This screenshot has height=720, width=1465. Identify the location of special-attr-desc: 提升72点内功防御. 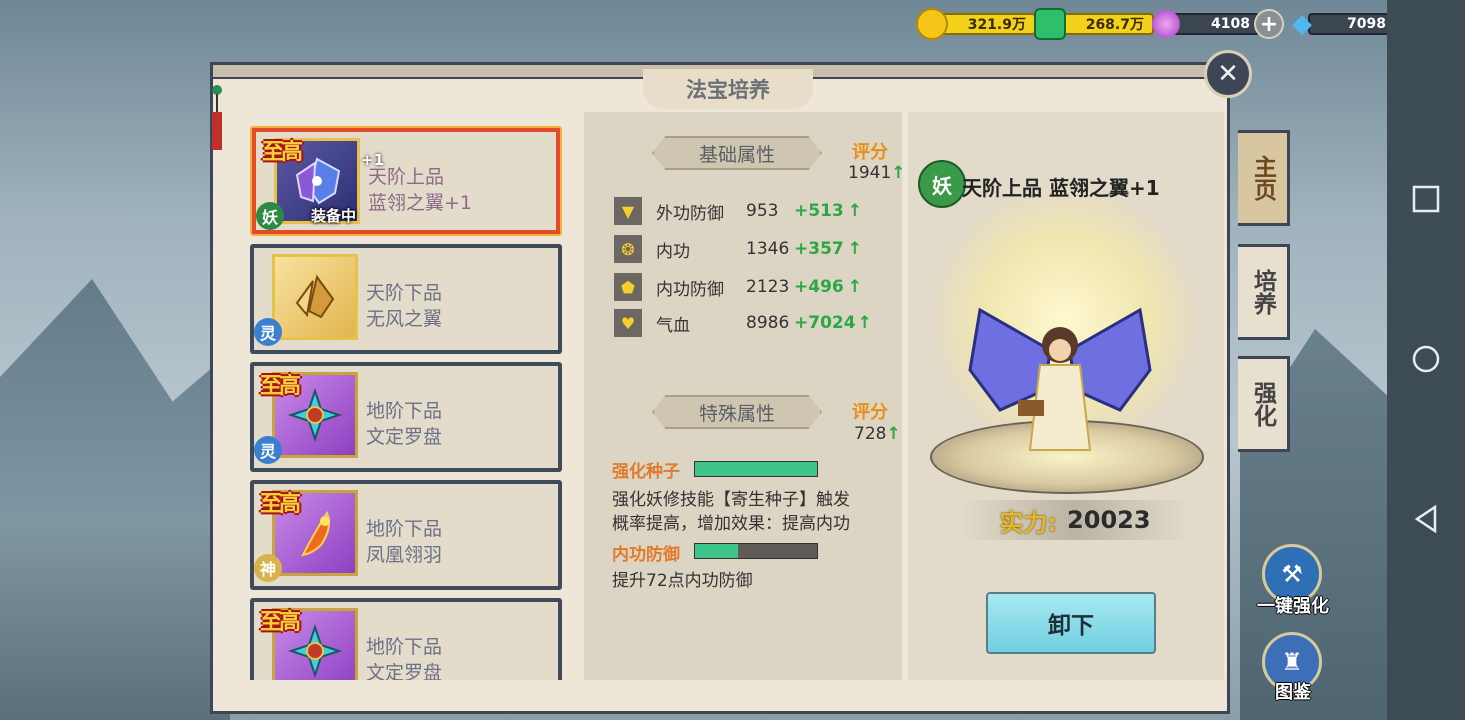
(682, 581).